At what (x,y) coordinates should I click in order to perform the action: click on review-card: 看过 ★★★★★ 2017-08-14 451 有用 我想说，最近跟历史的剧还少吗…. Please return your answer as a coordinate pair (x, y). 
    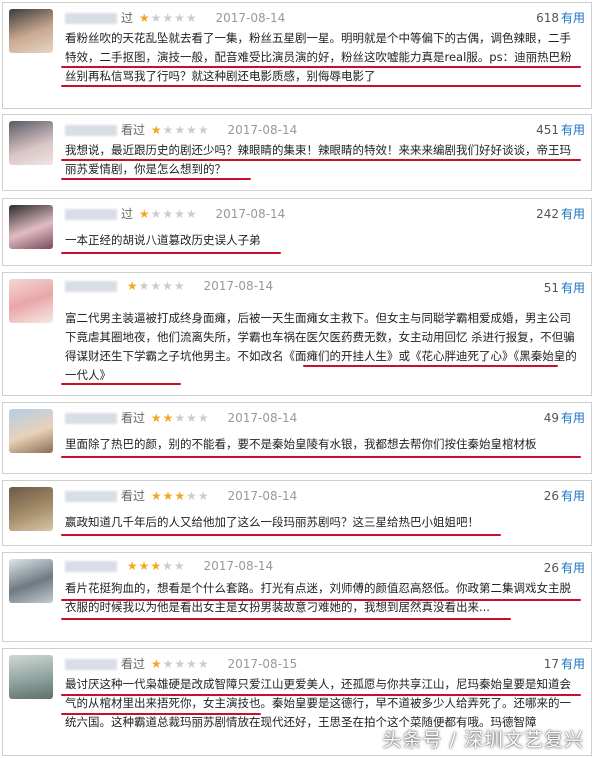
    Looking at the image, I should click on (297, 152).